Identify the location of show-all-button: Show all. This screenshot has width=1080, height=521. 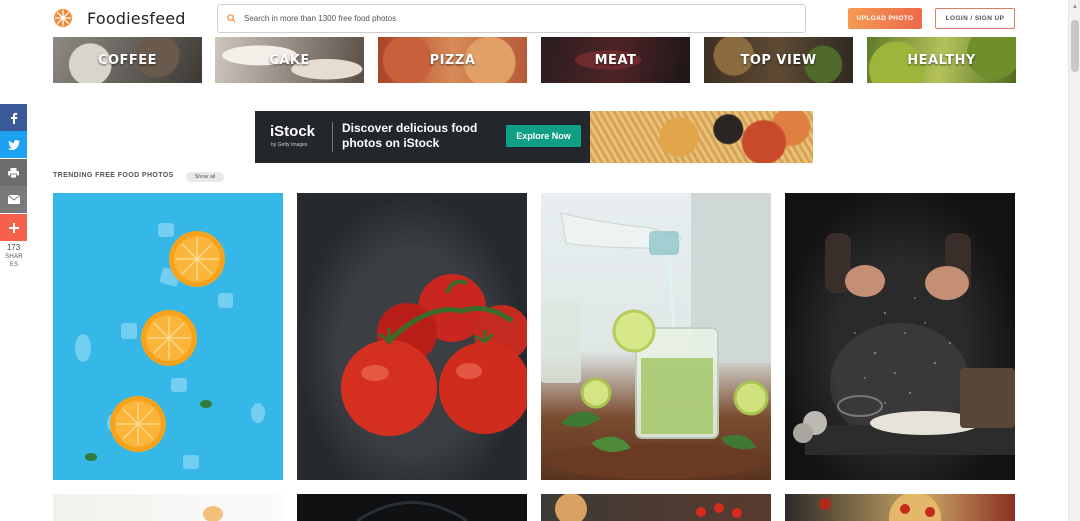
(205, 177).